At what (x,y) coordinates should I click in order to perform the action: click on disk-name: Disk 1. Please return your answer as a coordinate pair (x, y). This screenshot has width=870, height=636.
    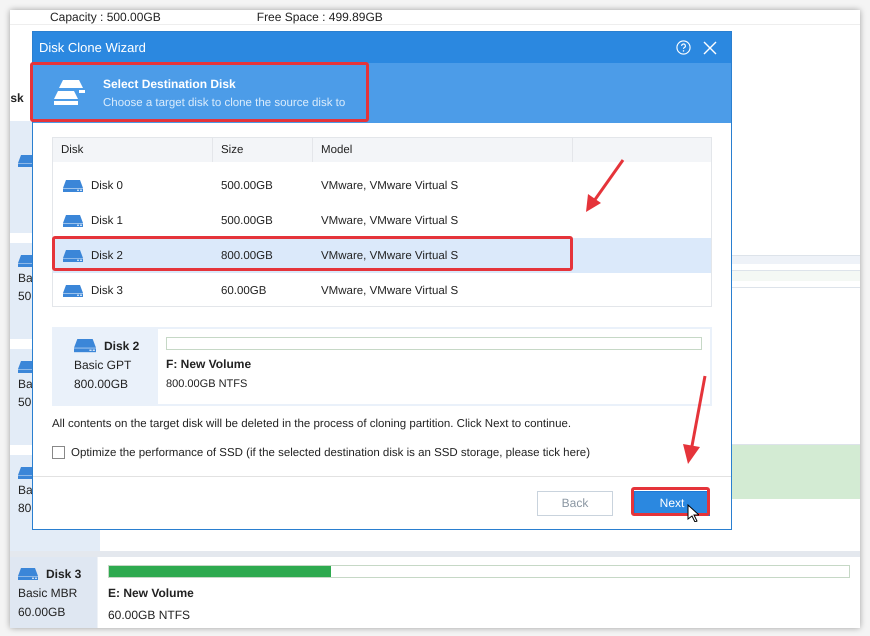
    Looking at the image, I should click on (107, 220).